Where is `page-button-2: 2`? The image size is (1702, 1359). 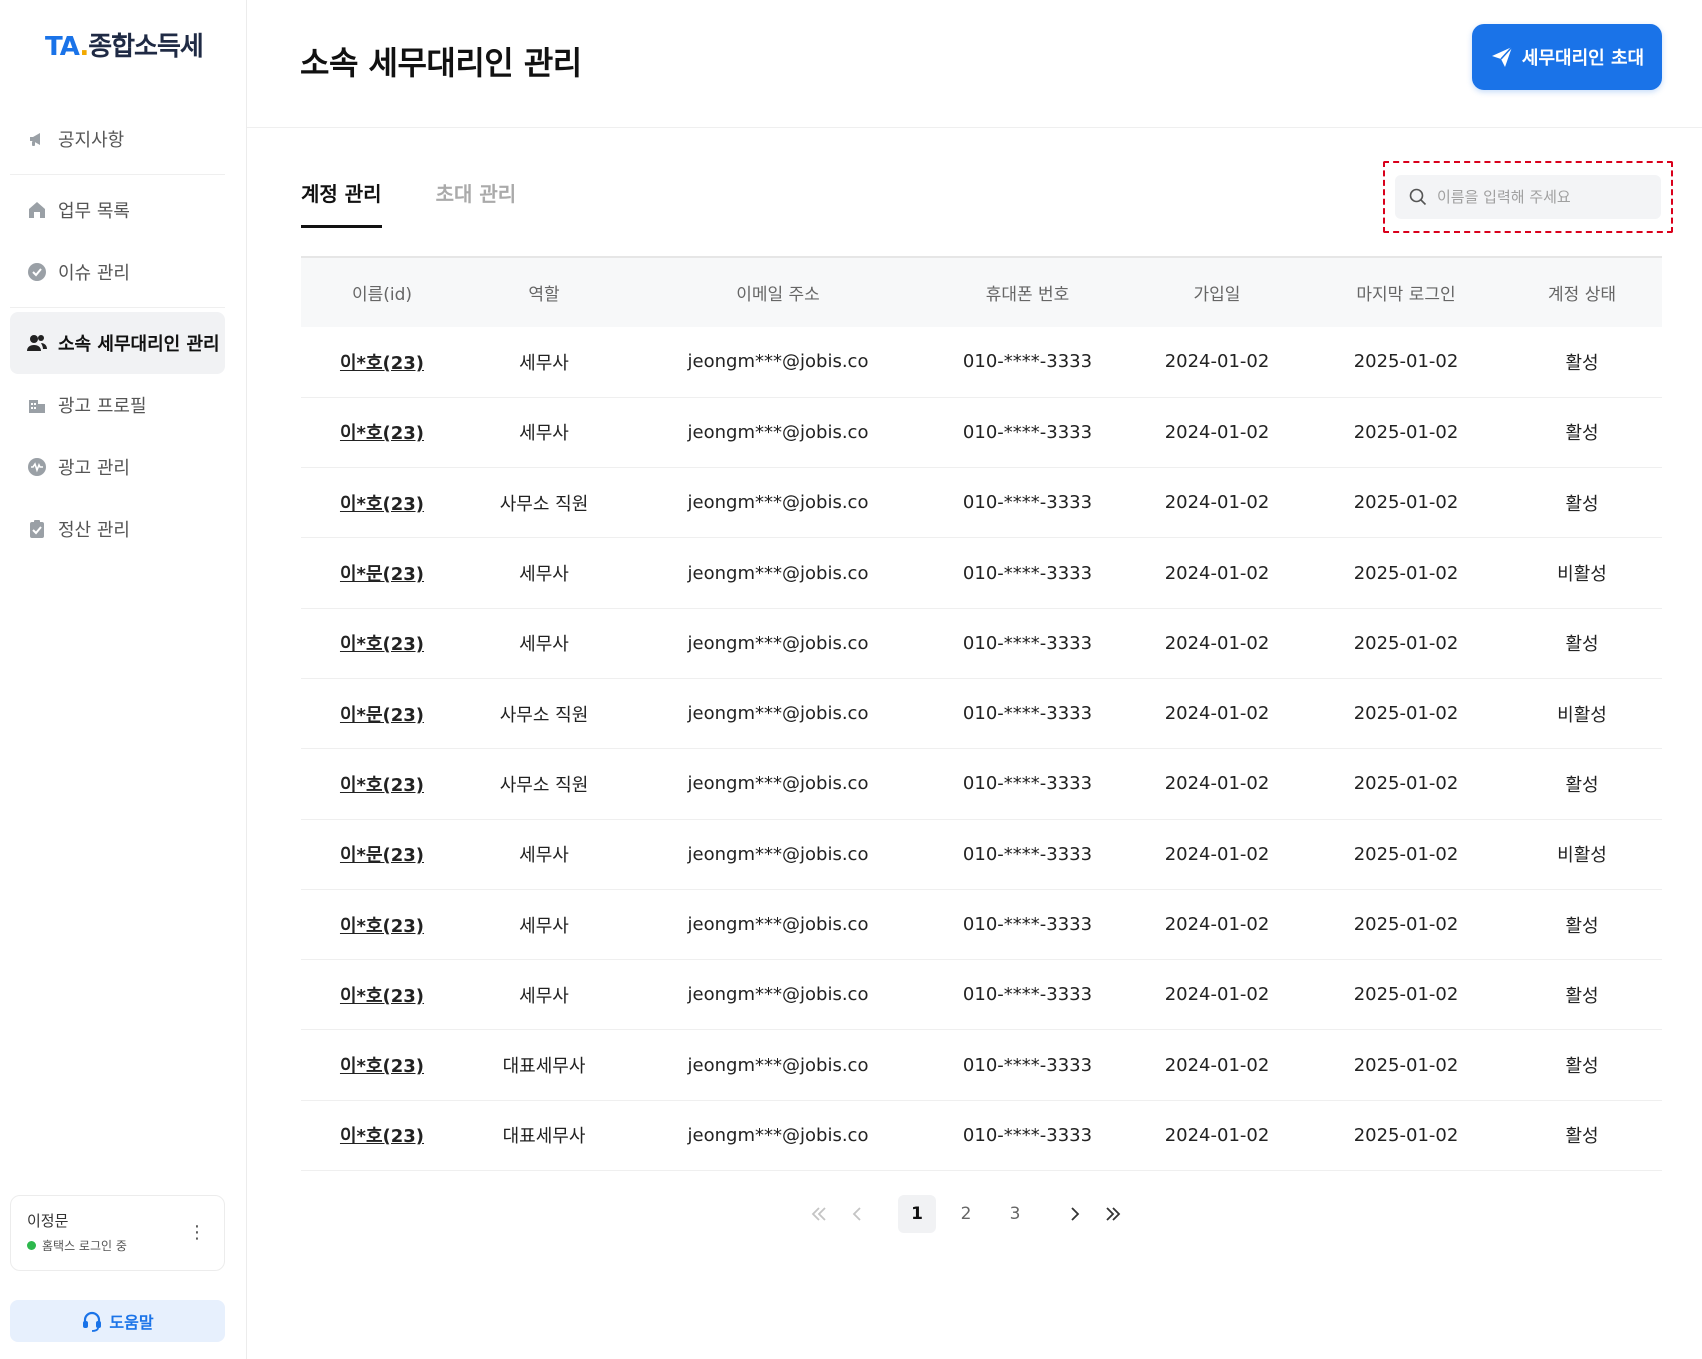
page-button-2: 2 is located at coordinates (966, 1214).